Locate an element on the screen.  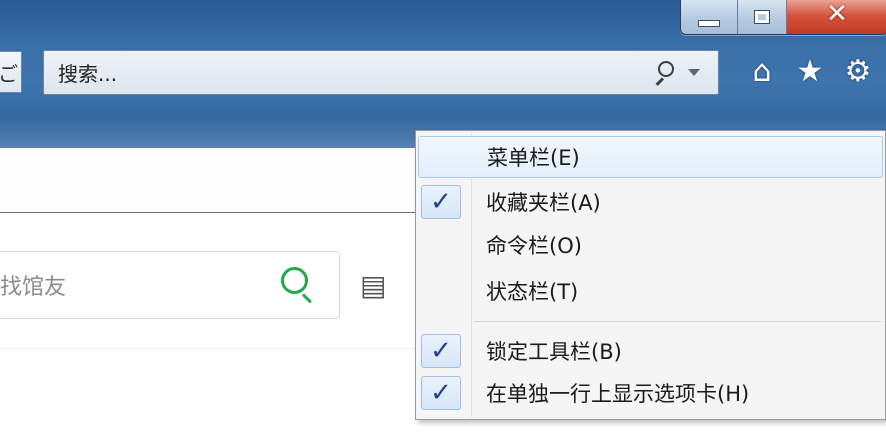
close-icon: ✕ is located at coordinates (837, 14).